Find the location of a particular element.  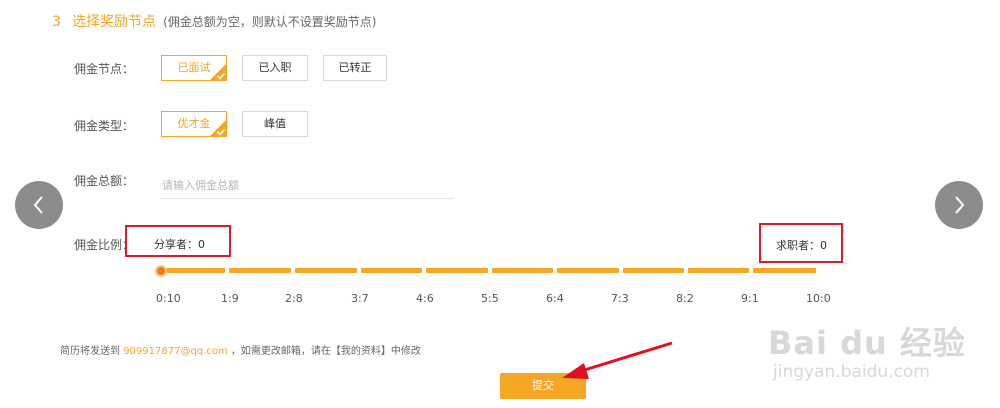

ratio-tick-2-8: 2:8 is located at coordinates (294, 298).